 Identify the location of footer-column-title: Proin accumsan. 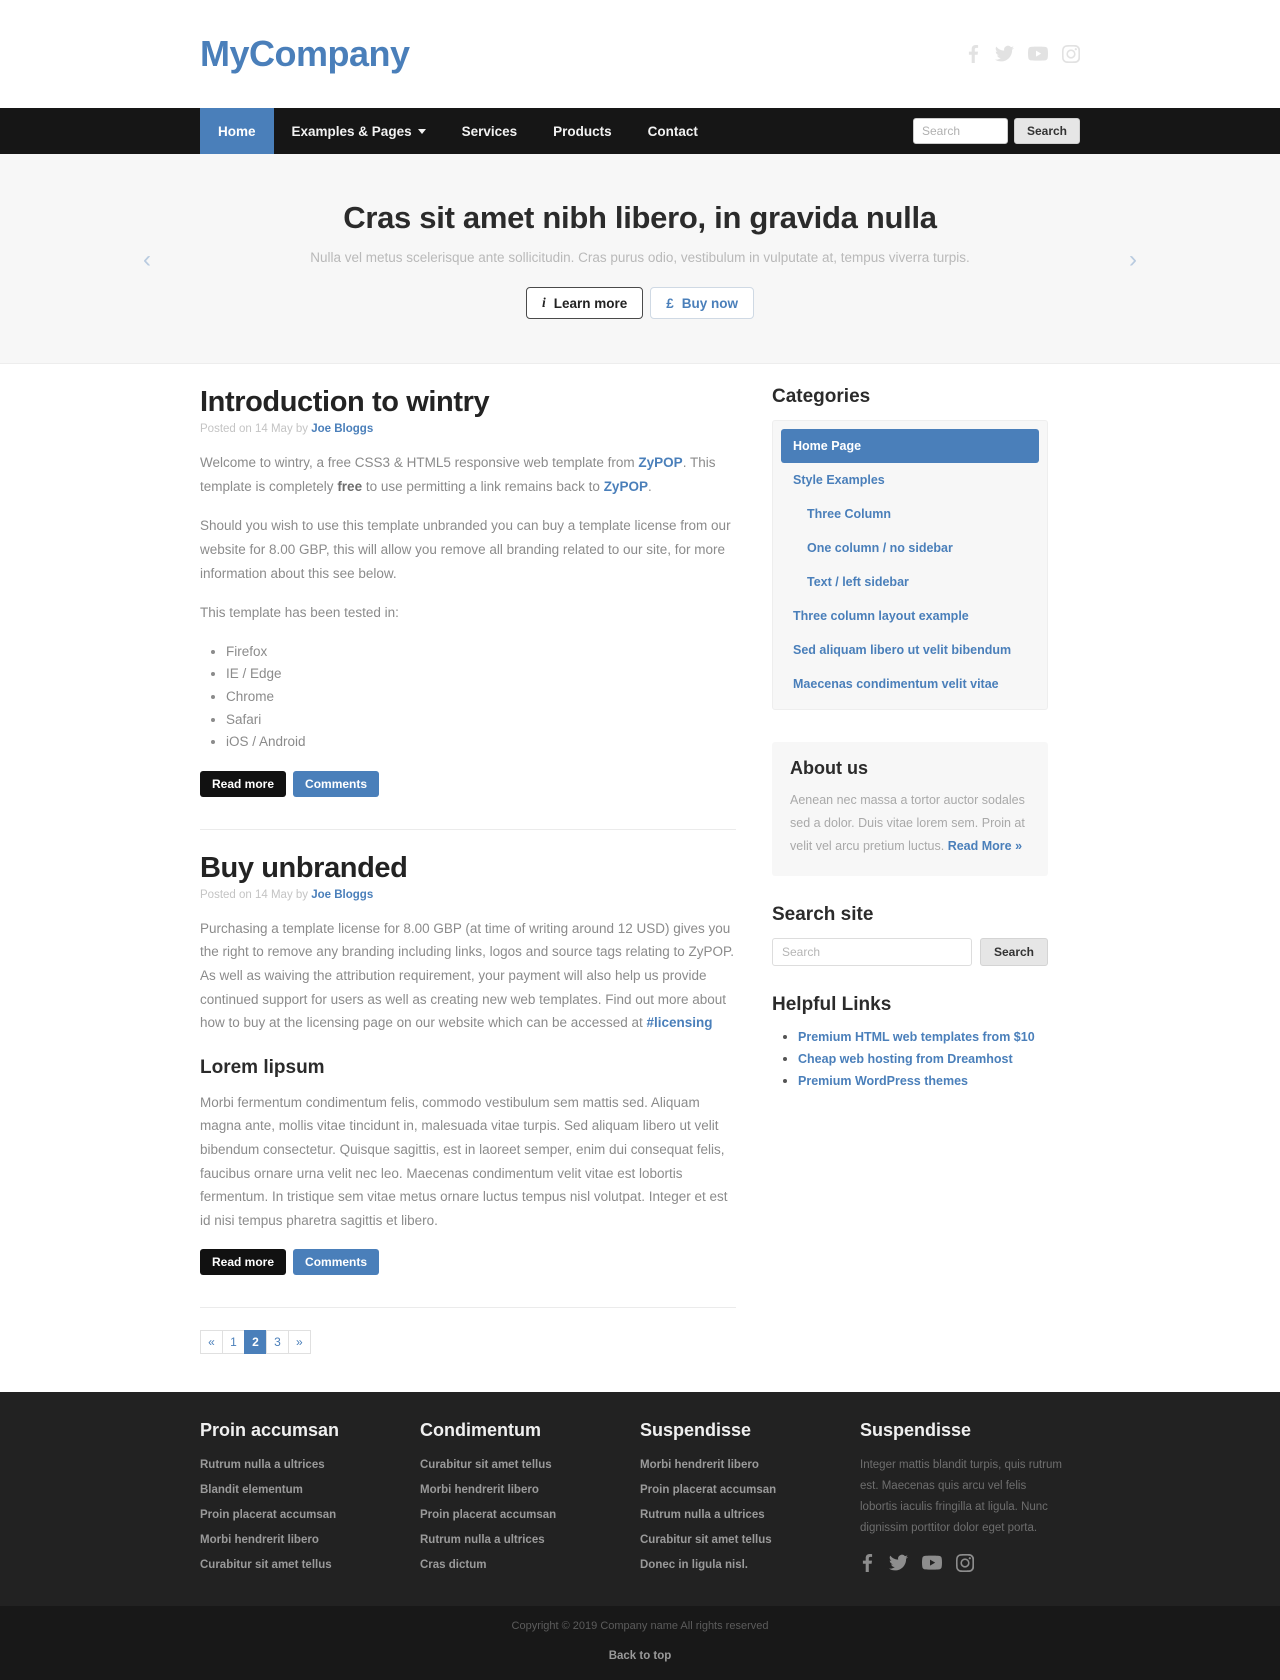
(270, 1429).